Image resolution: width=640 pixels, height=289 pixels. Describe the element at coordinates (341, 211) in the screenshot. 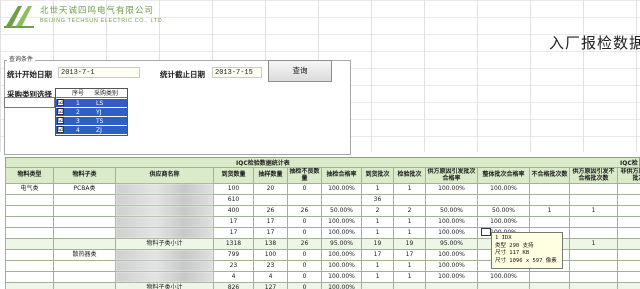

I see `table-cell-rate: 50.00%` at that location.